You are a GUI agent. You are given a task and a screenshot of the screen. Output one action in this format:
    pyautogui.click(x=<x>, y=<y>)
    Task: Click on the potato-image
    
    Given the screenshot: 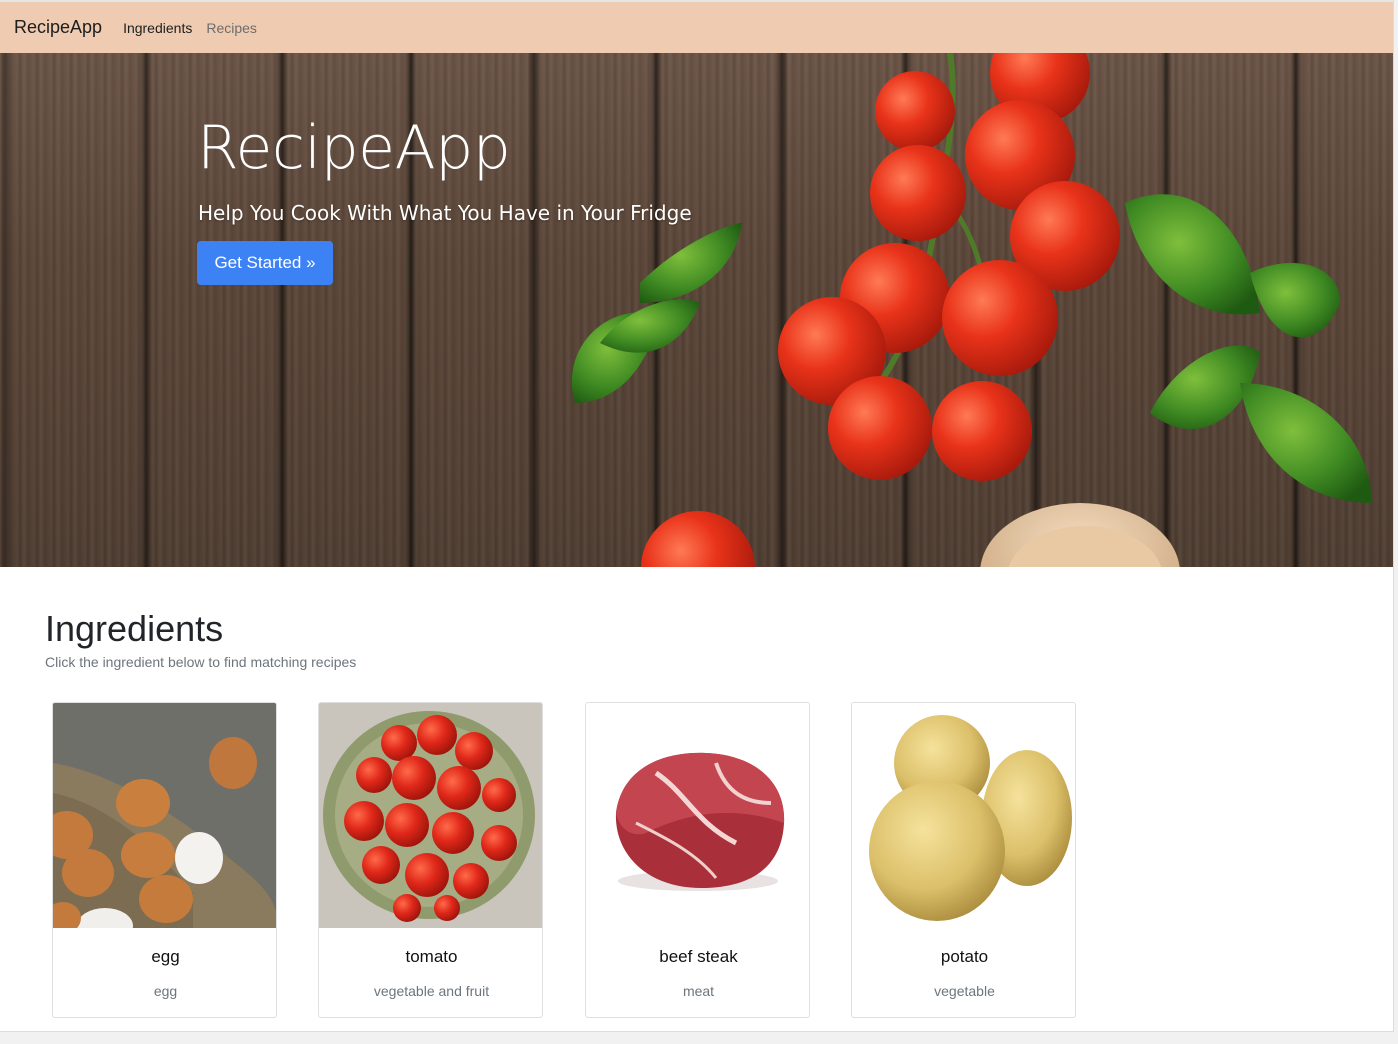 What is the action you would take?
    pyautogui.click(x=963, y=815)
    